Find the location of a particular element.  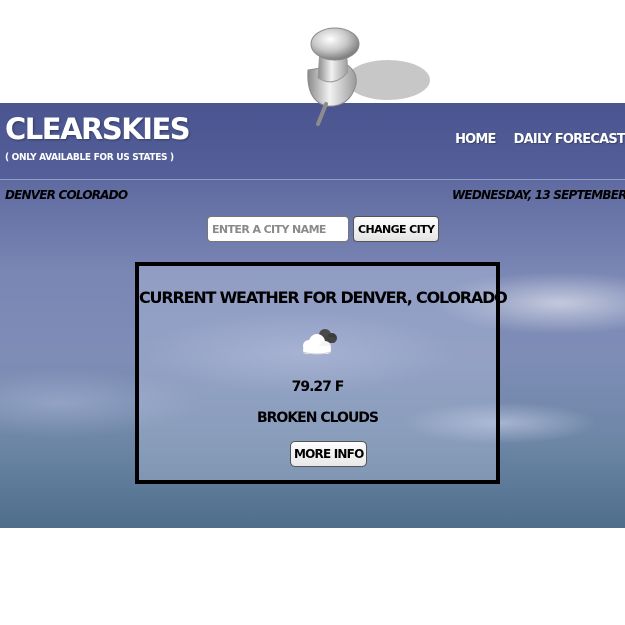

pushpin-icon is located at coordinates (368, 76).